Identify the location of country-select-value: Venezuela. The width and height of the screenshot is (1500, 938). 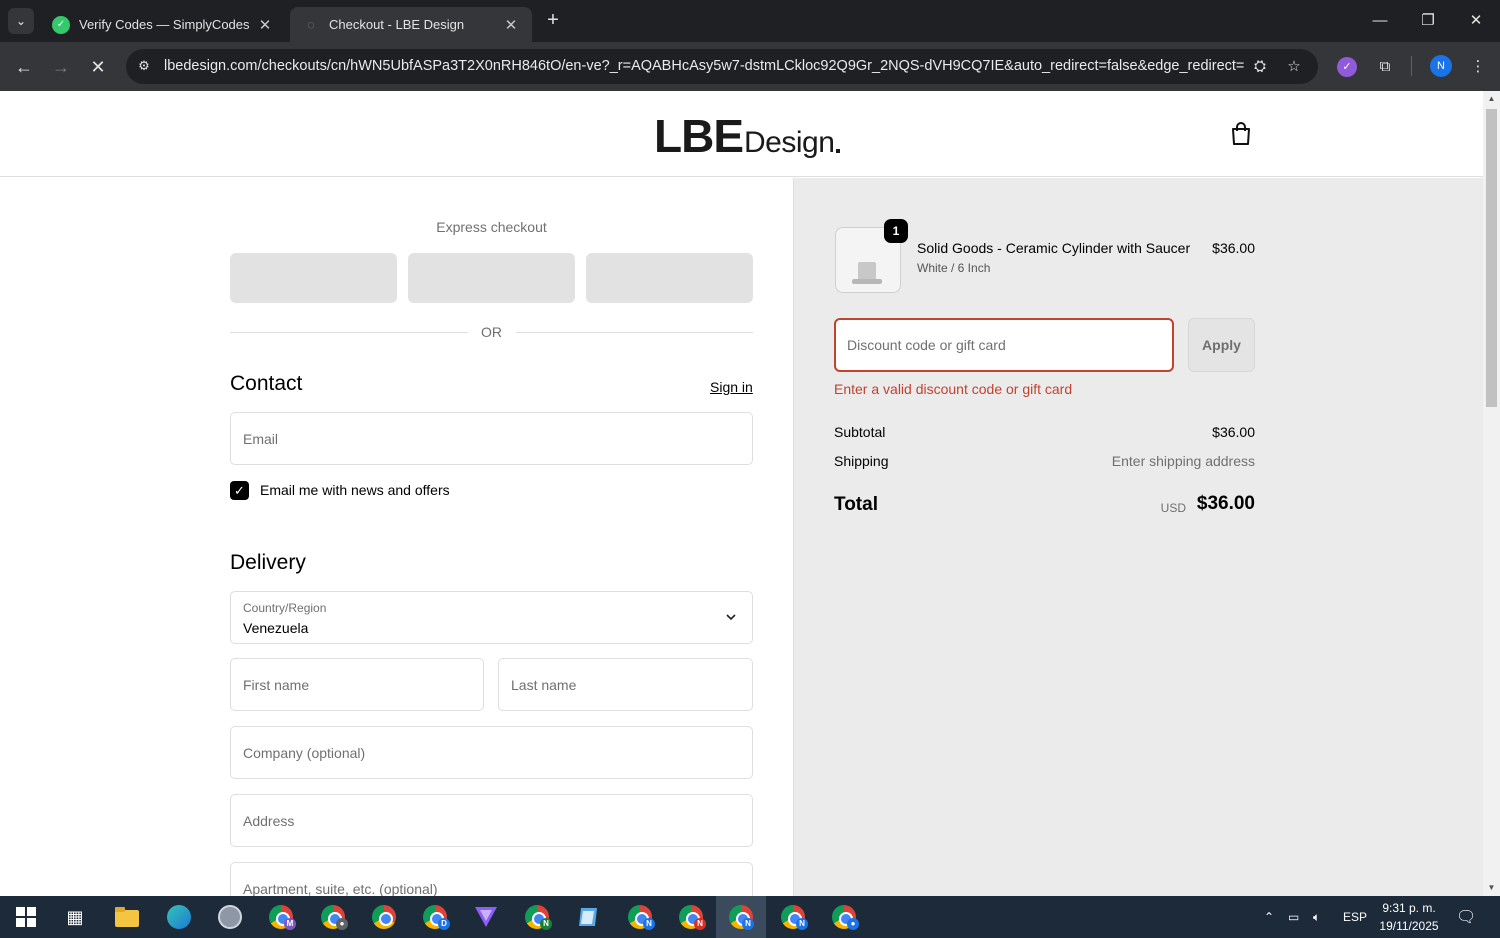
(276, 628).